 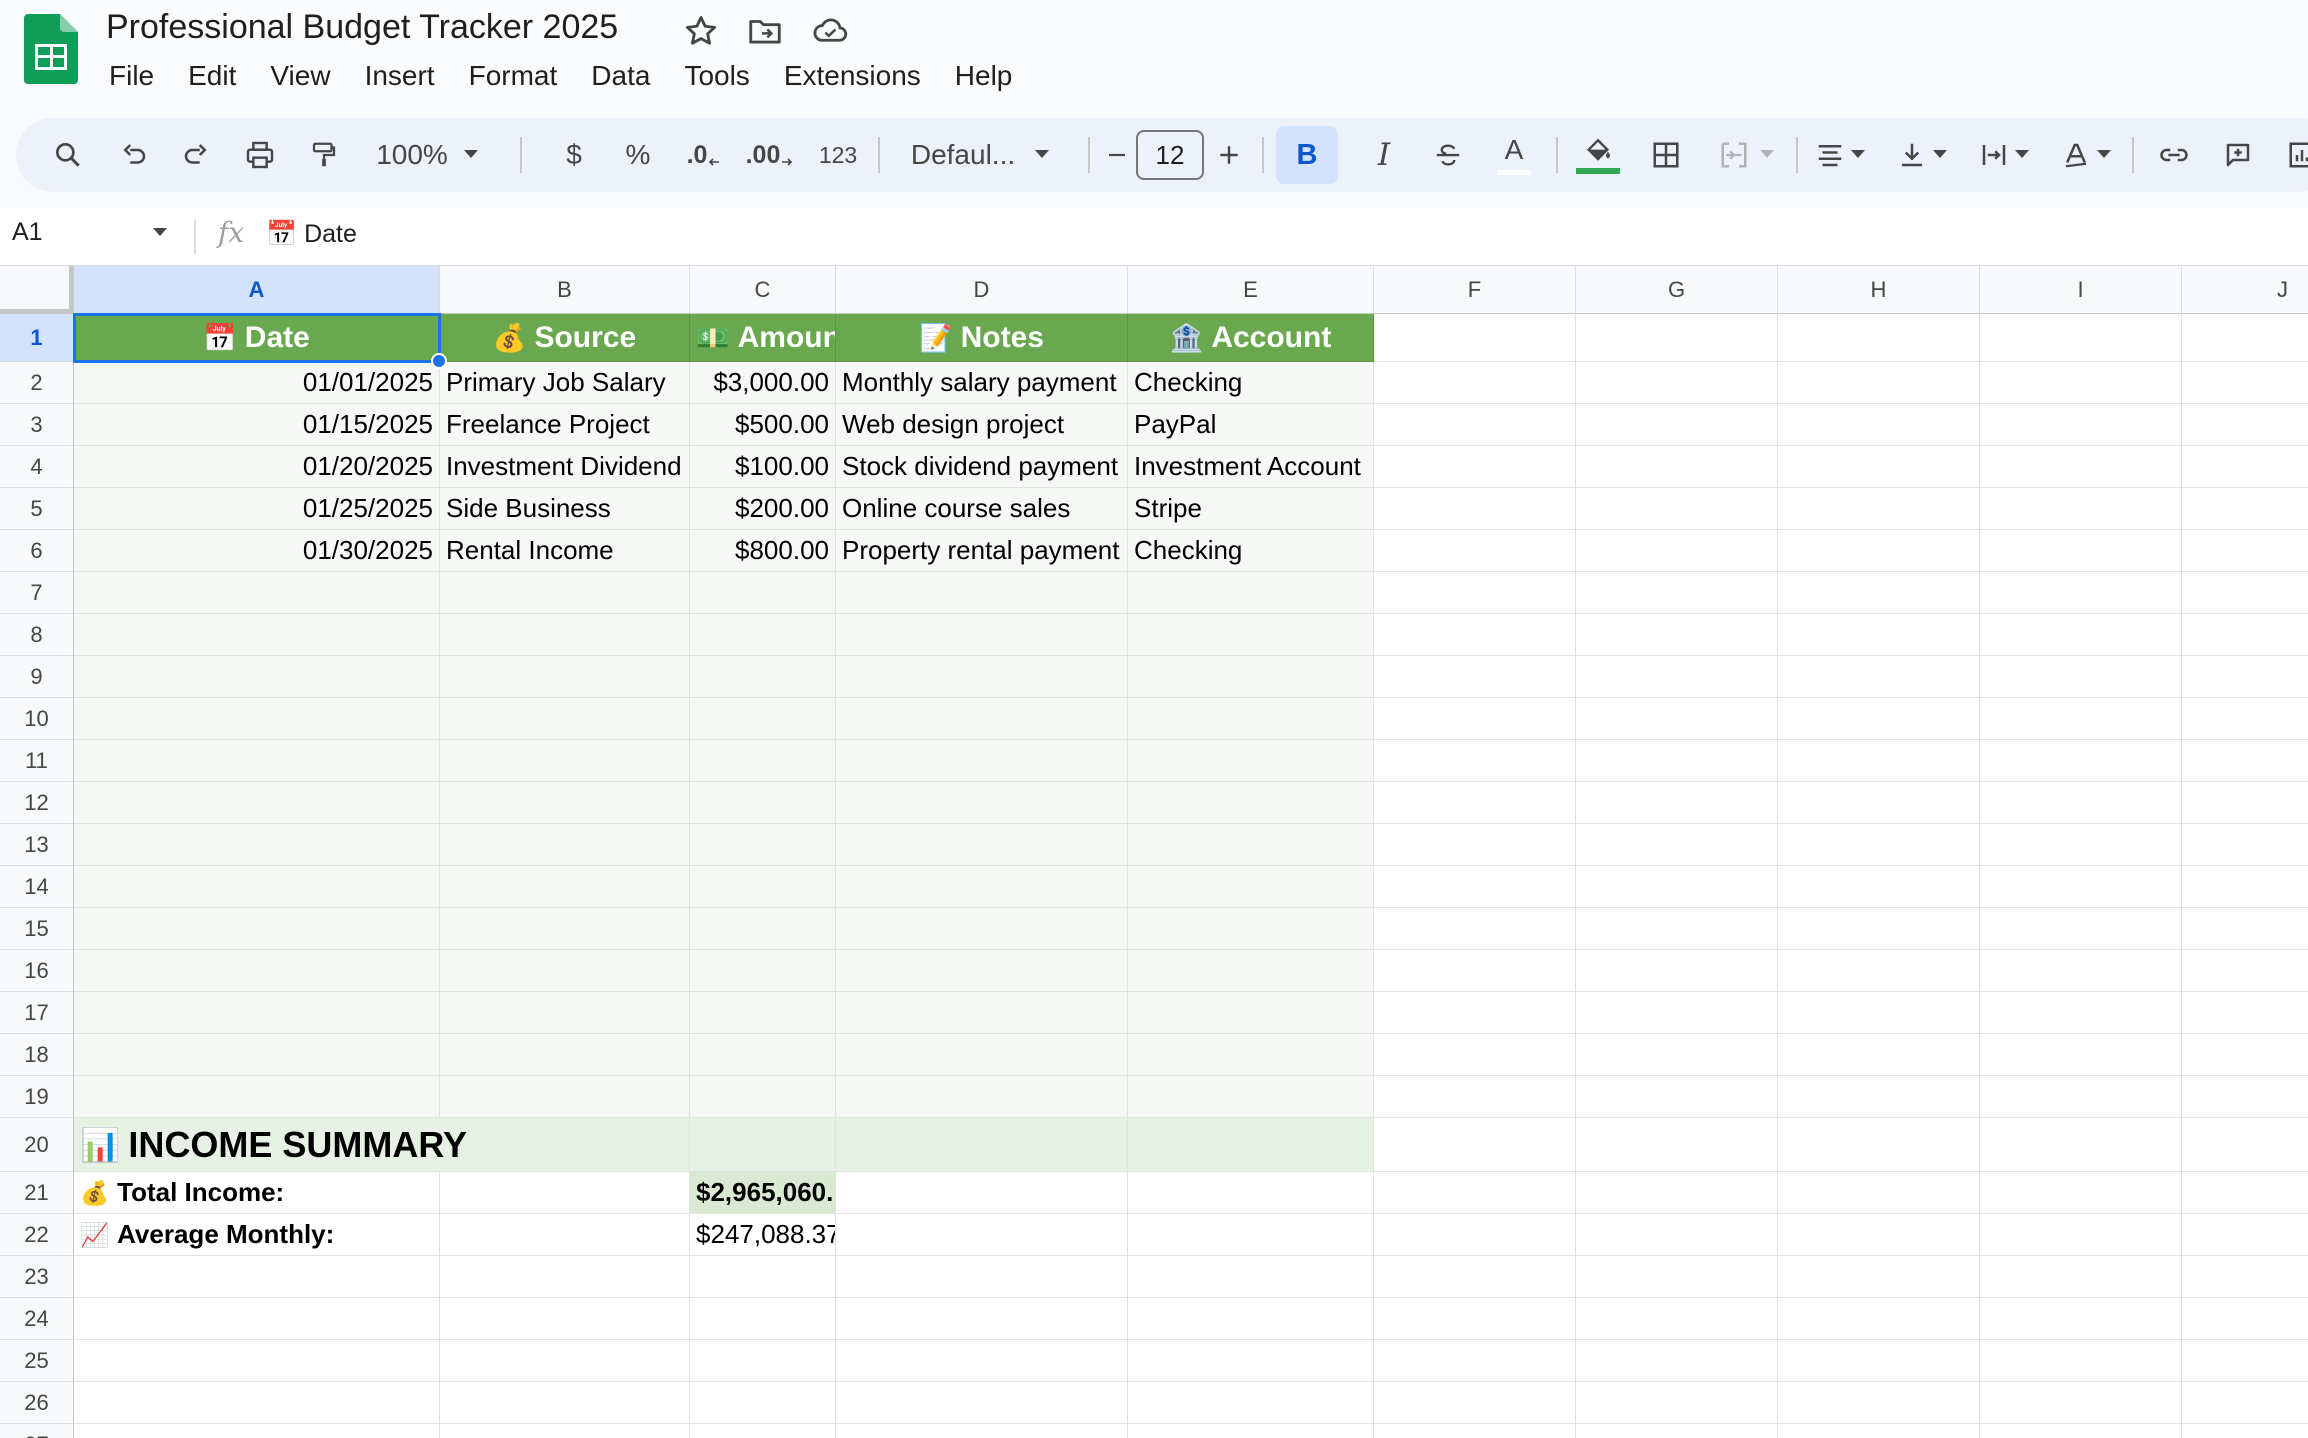 What do you see at coordinates (565, 383) in the screenshot?
I see `cell-source: Primary Job Salary` at bounding box center [565, 383].